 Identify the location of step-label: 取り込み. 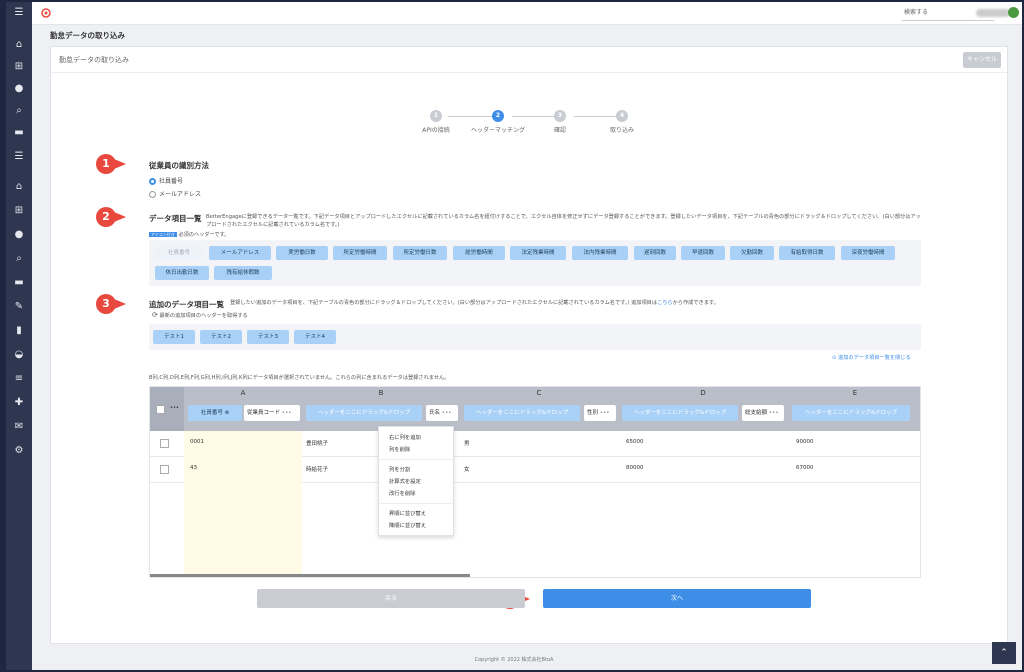
(621, 130).